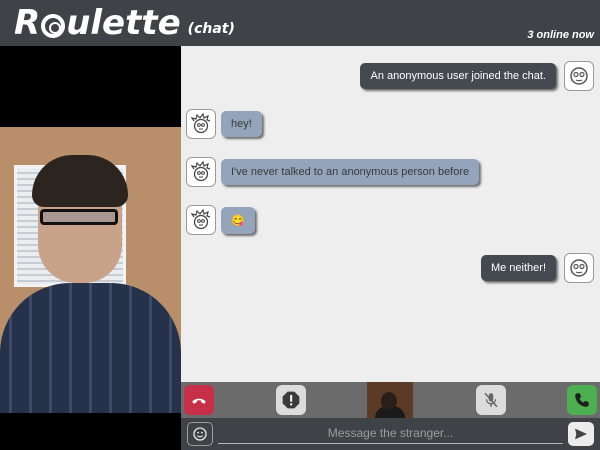 This screenshot has width=600, height=450. What do you see at coordinates (300, 23) in the screenshot?
I see `app-header: R ulette (chat) 3 online now` at bounding box center [300, 23].